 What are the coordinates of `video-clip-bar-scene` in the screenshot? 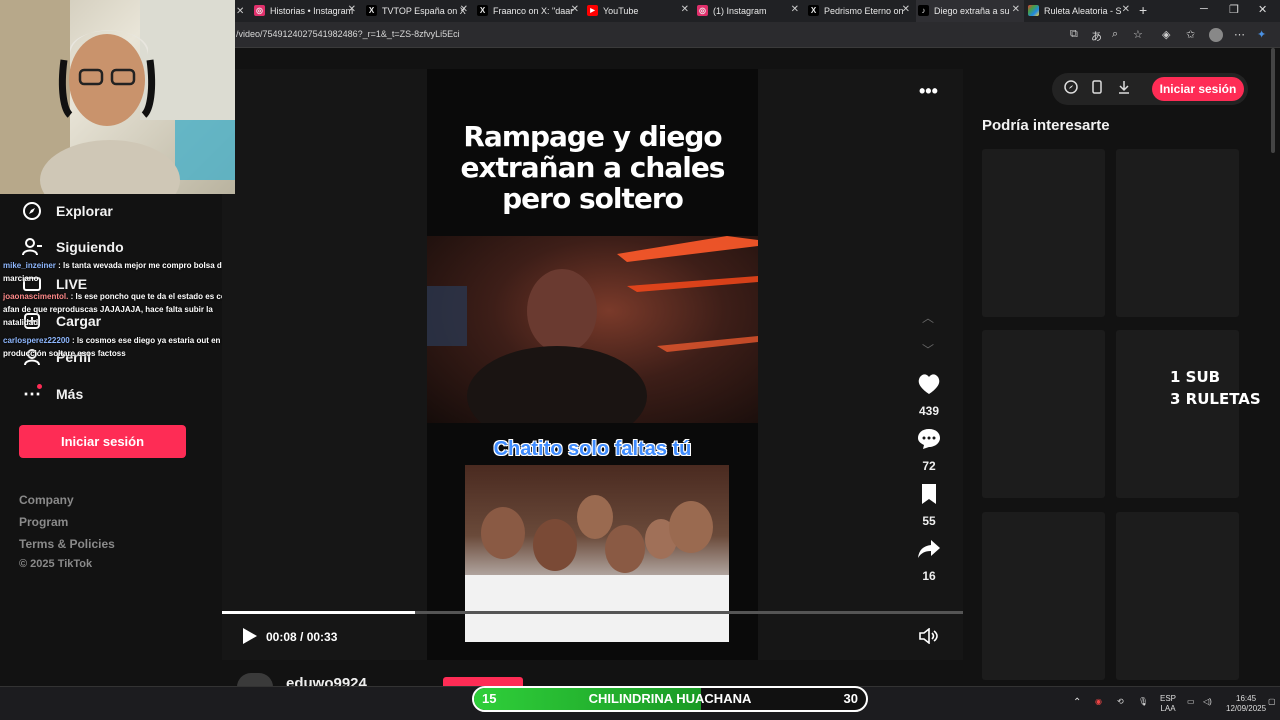 It's located at (592, 329).